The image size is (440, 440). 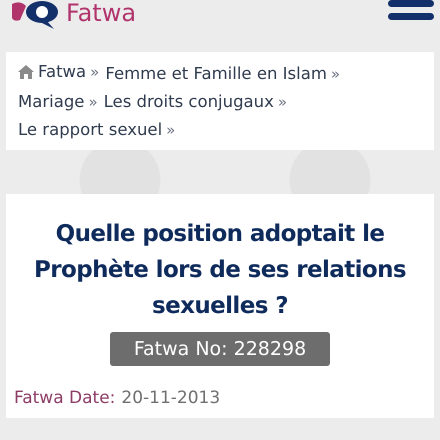 I want to click on logo-text: Fatwa, so click(x=101, y=13).